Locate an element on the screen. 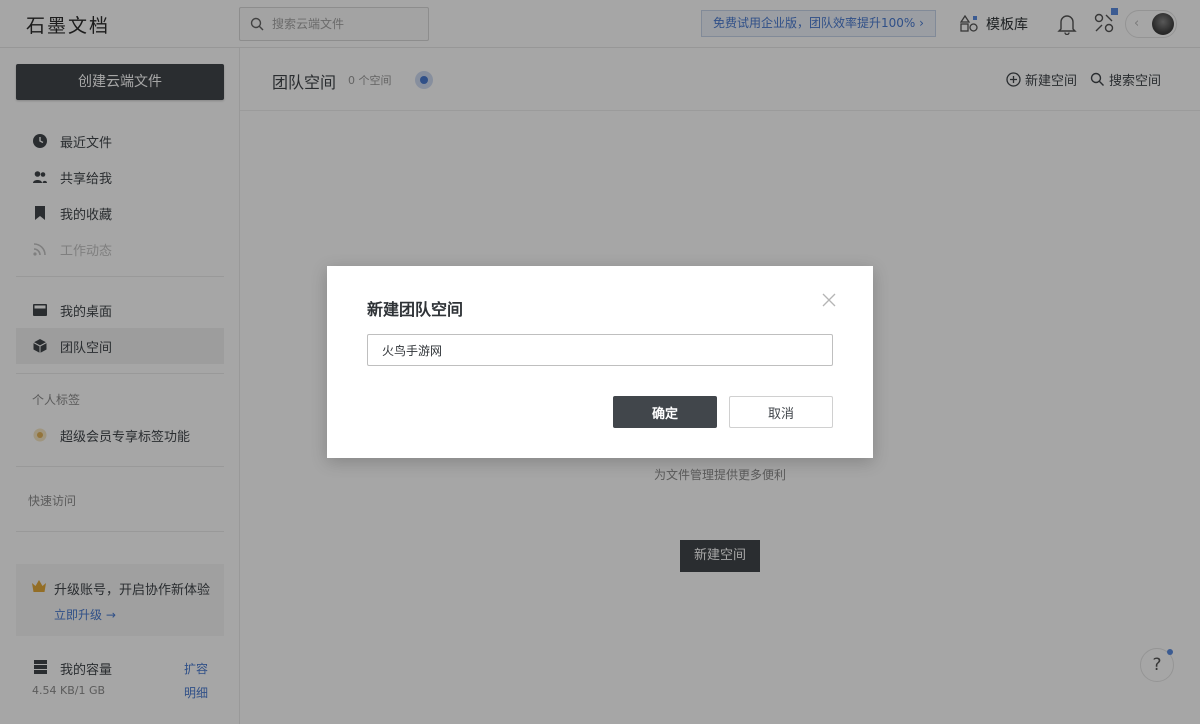 Image resolution: width=1200 pixels, height=724 pixels. dialog-title: 新建团队空间 is located at coordinates (415, 309).